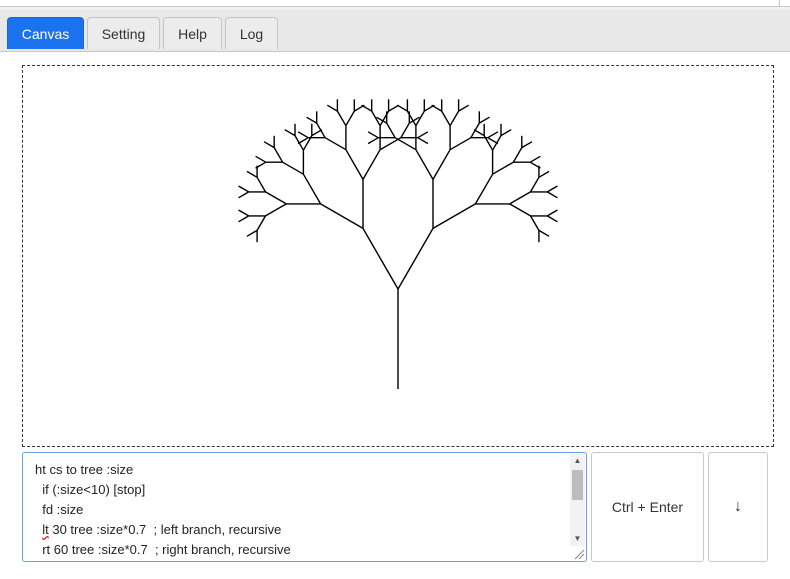 The width and height of the screenshot is (790, 579). I want to click on tab-log: Log, so click(251, 33).